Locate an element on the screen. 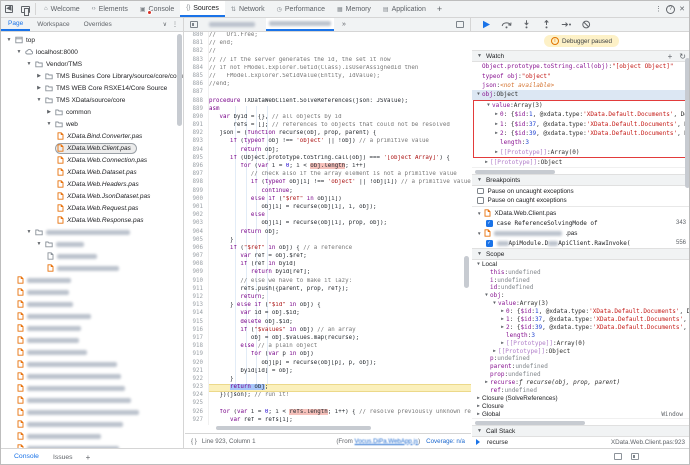 This screenshot has height=465, width=690. scope-row: ▶ recurse: ƒ recurse(obj, prop, parent) is located at coordinates (580, 383).